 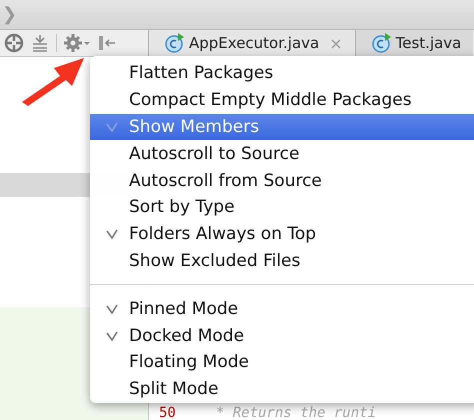 I want to click on menu-item: Flatten Packages, so click(x=282, y=73).